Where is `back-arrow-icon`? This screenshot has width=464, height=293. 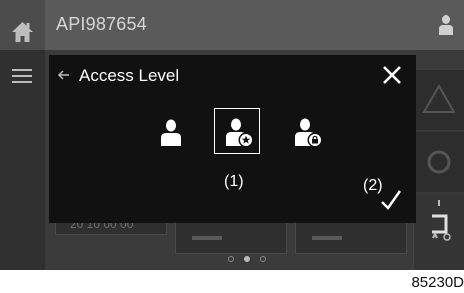 back-arrow-icon is located at coordinates (64, 75).